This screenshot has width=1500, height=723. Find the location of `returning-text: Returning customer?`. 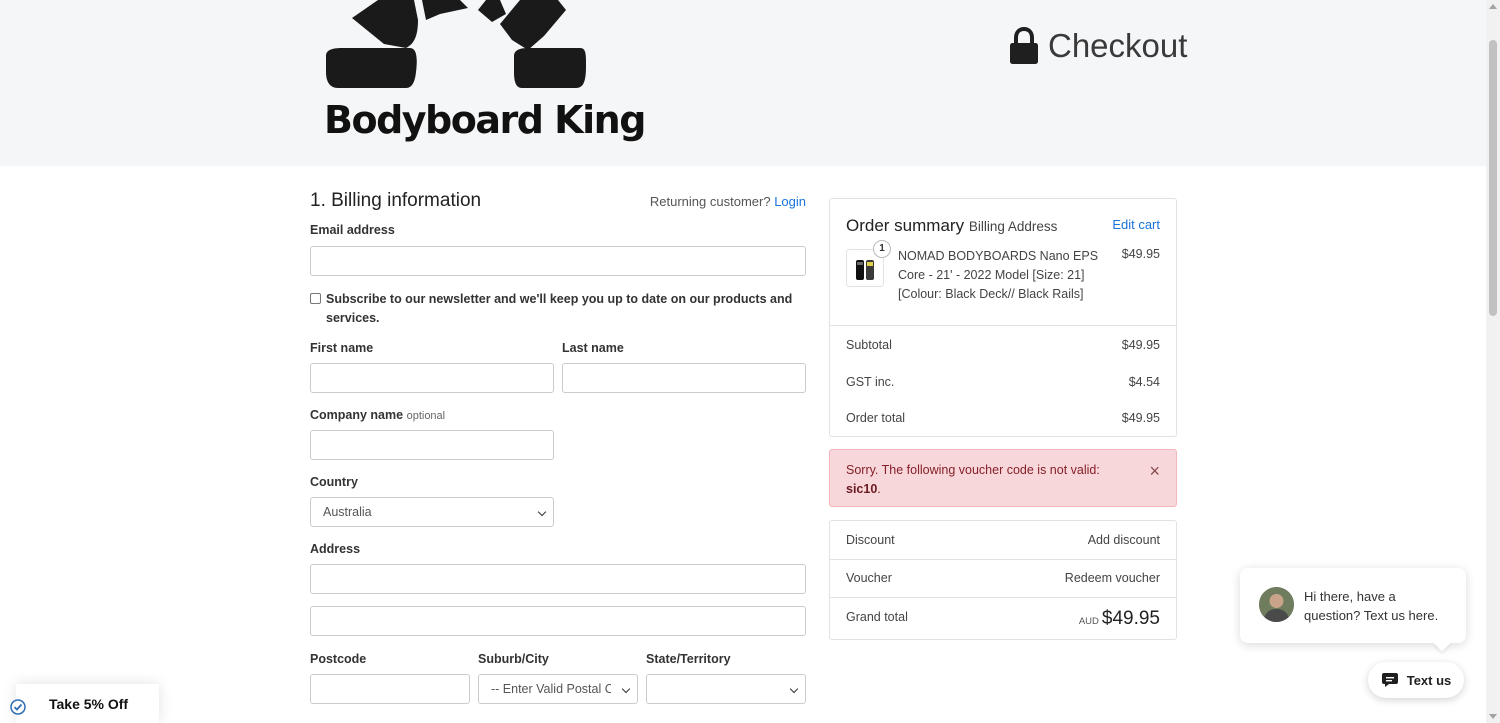

returning-text: Returning customer? is located at coordinates (710, 201).